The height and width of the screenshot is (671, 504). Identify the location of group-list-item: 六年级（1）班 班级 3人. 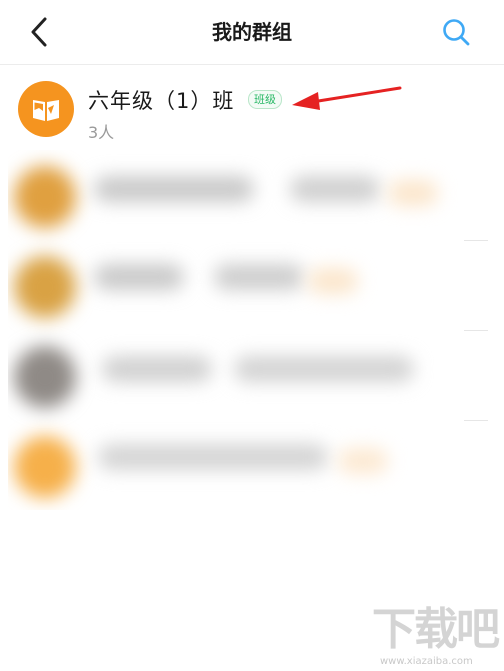
(252, 107).